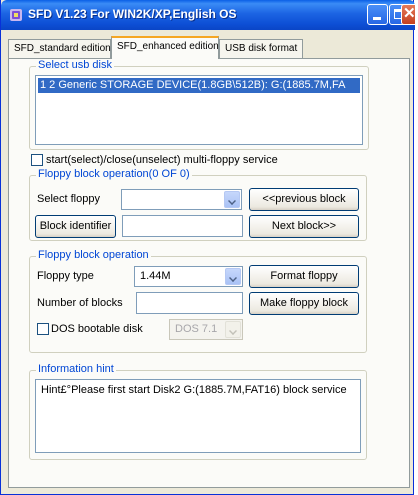  What do you see at coordinates (182, 226) in the screenshot?
I see `block-identifier-field` at bounding box center [182, 226].